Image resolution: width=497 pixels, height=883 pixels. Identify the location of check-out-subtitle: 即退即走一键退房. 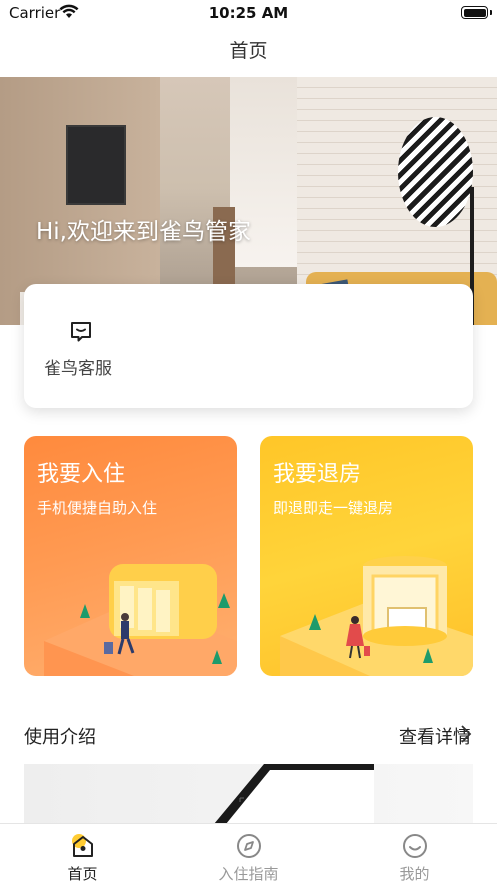
(333, 508).